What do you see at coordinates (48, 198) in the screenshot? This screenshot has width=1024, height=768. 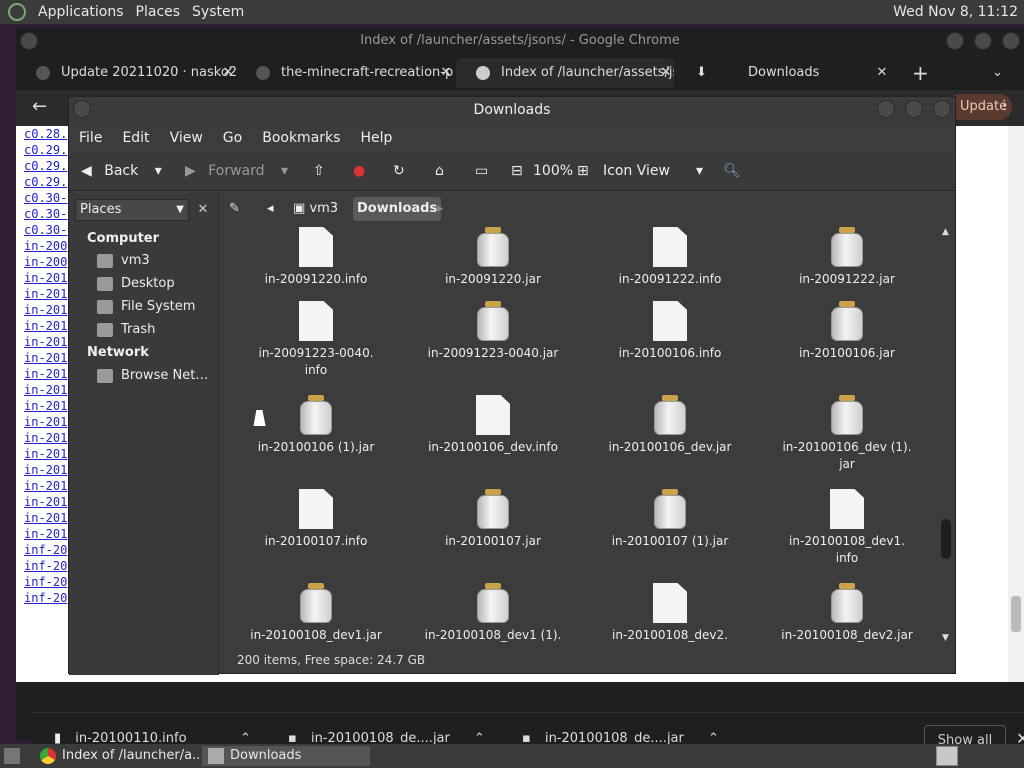 I see `directory-link: c0.30-` at bounding box center [48, 198].